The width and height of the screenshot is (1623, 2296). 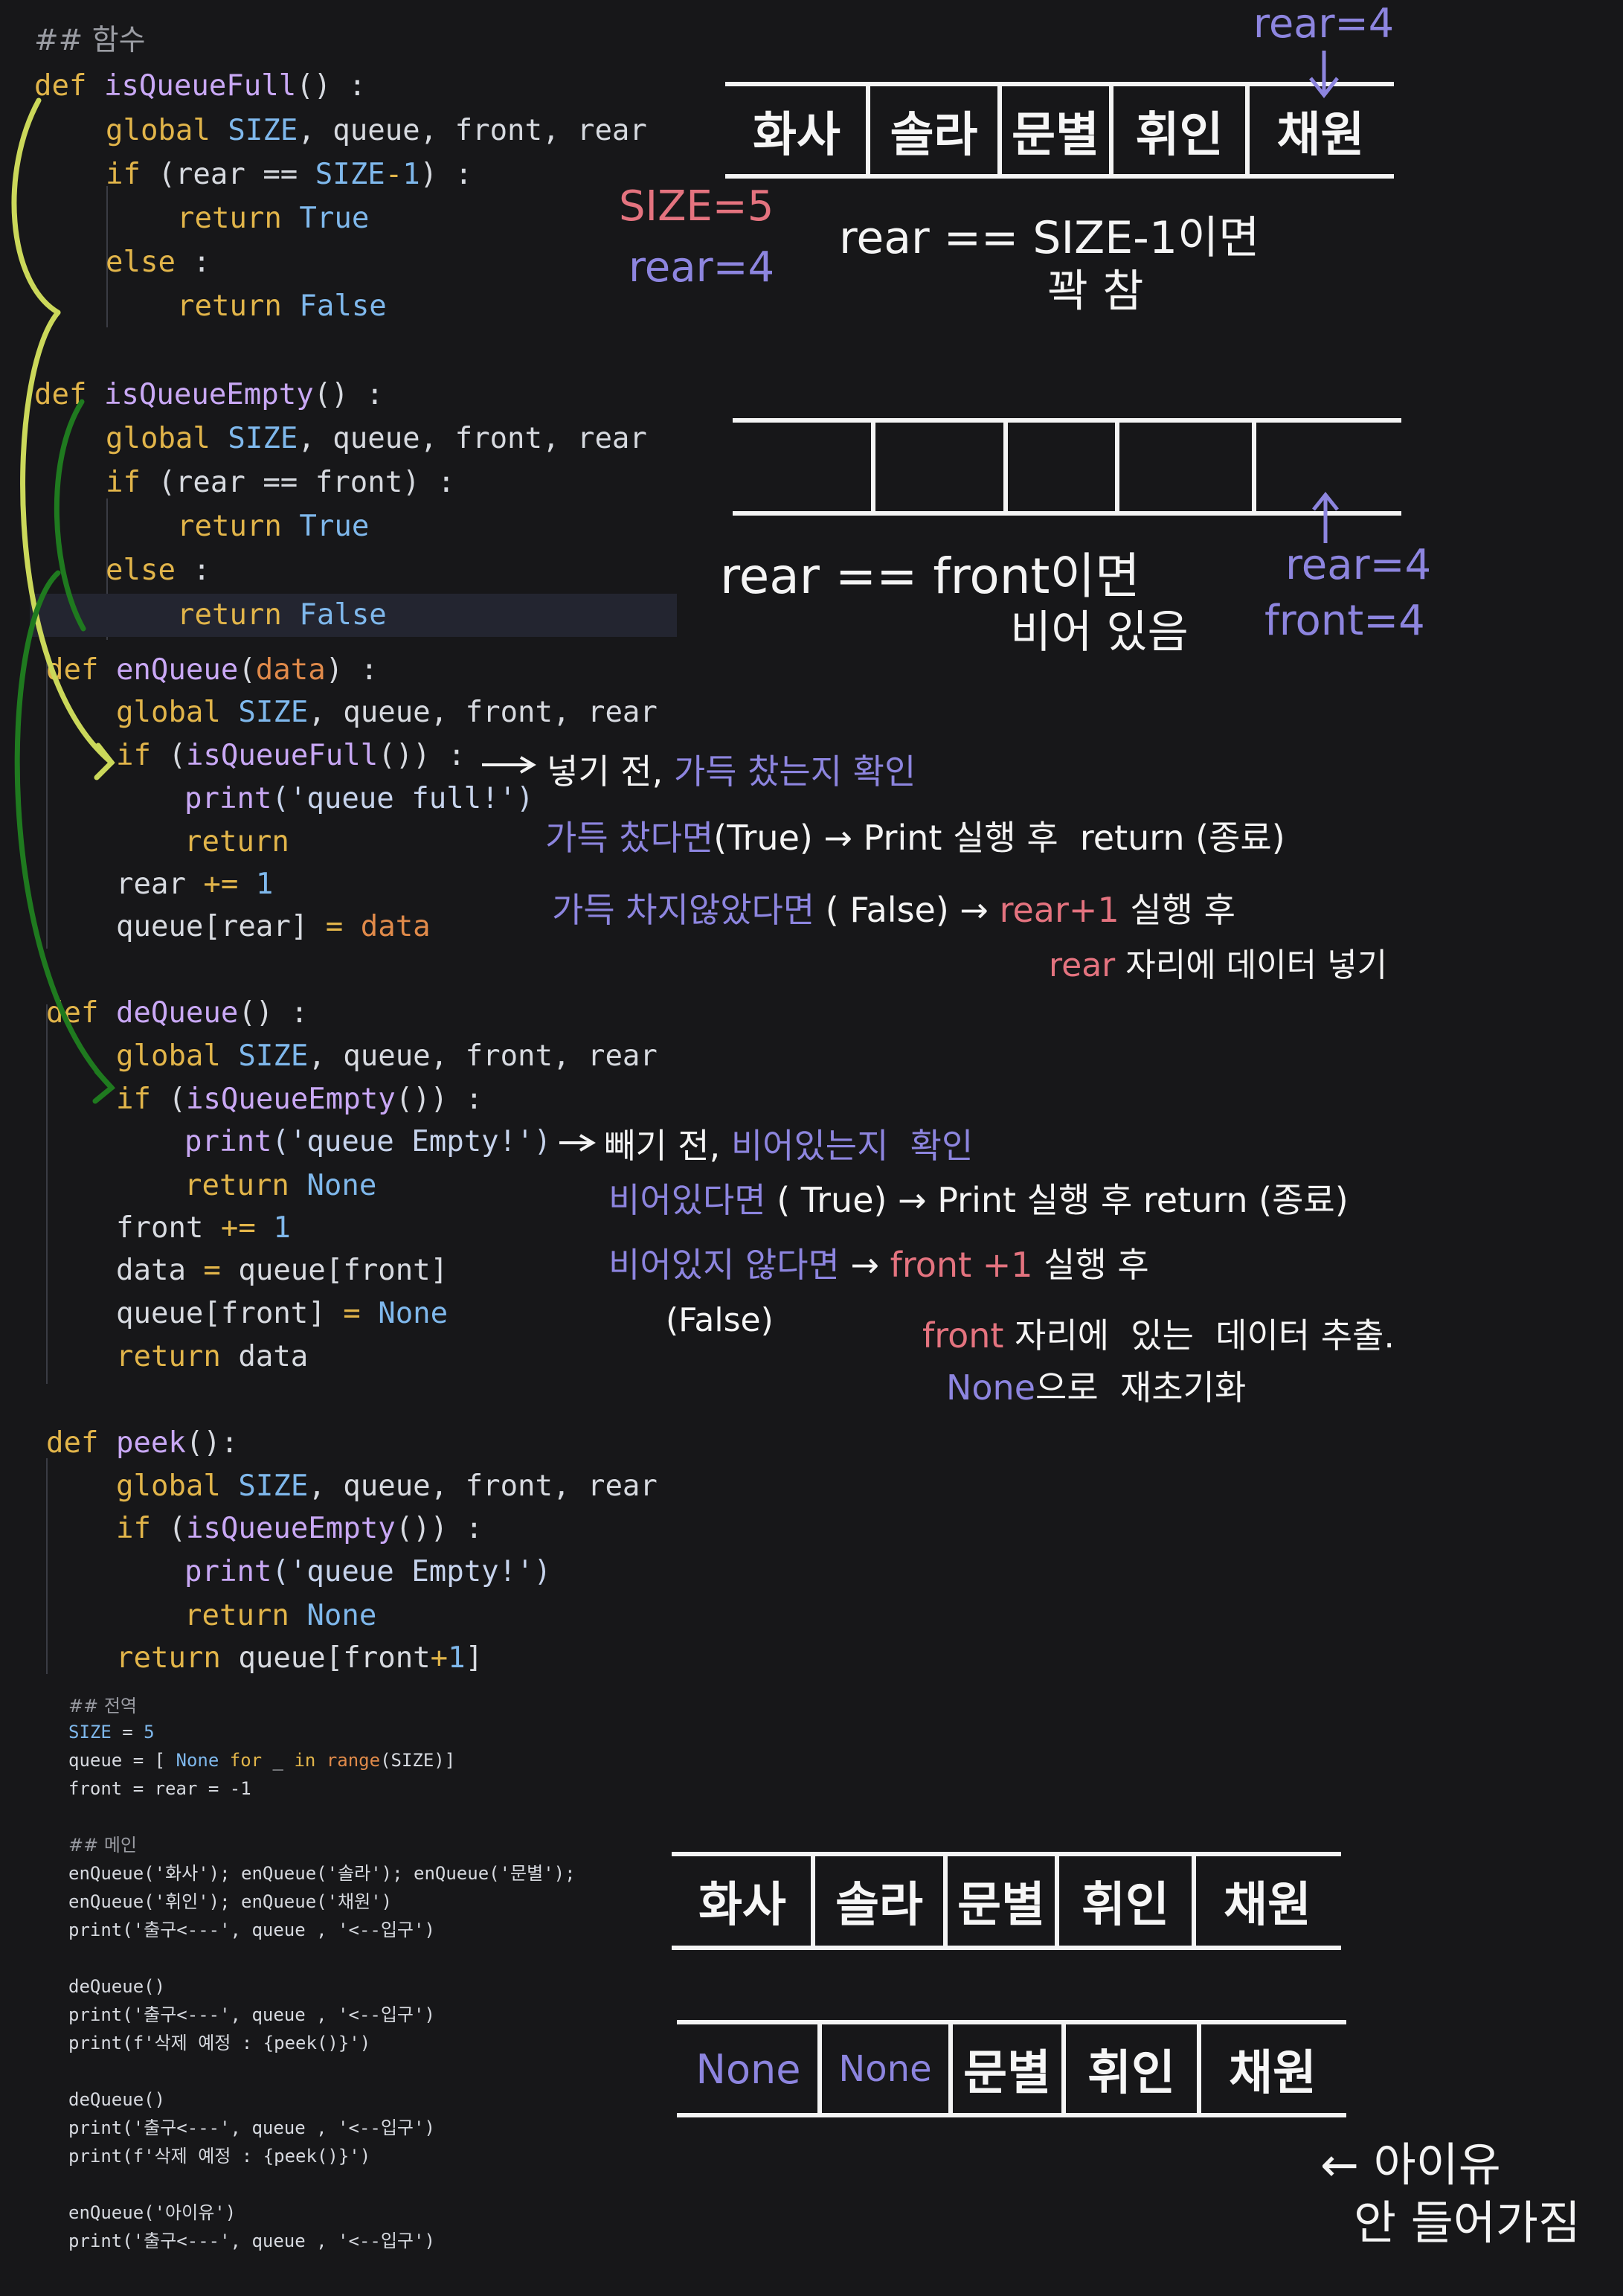 What do you see at coordinates (1049, 238) in the screenshot?
I see `note-full-condition: rear == SIZE-1이면` at bounding box center [1049, 238].